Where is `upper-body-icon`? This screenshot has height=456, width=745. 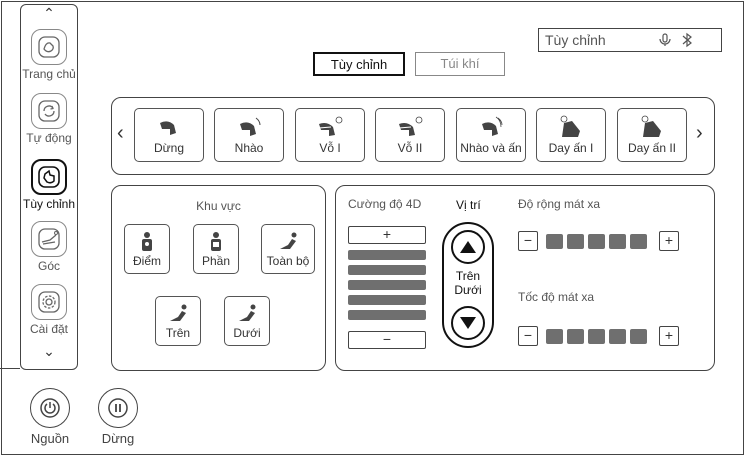 upper-body-icon is located at coordinates (178, 312).